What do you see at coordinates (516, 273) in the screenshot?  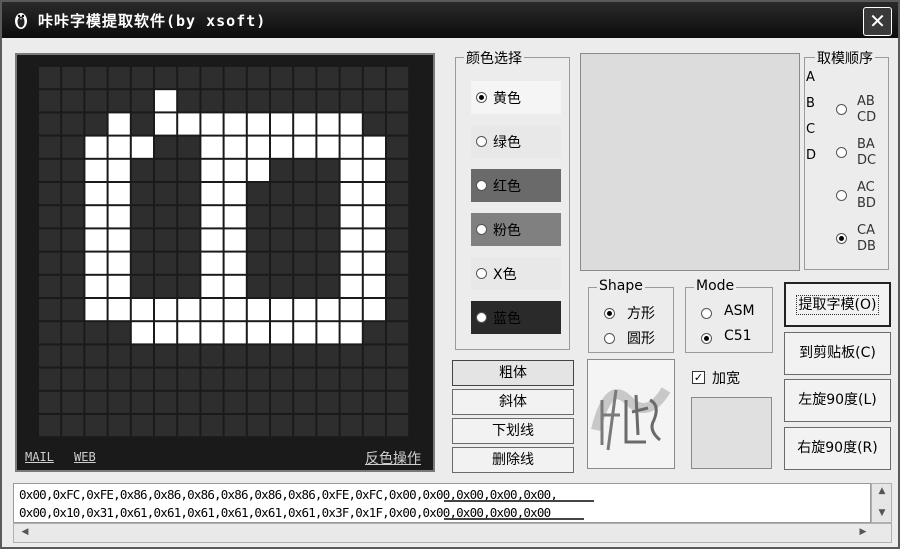 I see `color-option: X色` at bounding box center [516, 273].